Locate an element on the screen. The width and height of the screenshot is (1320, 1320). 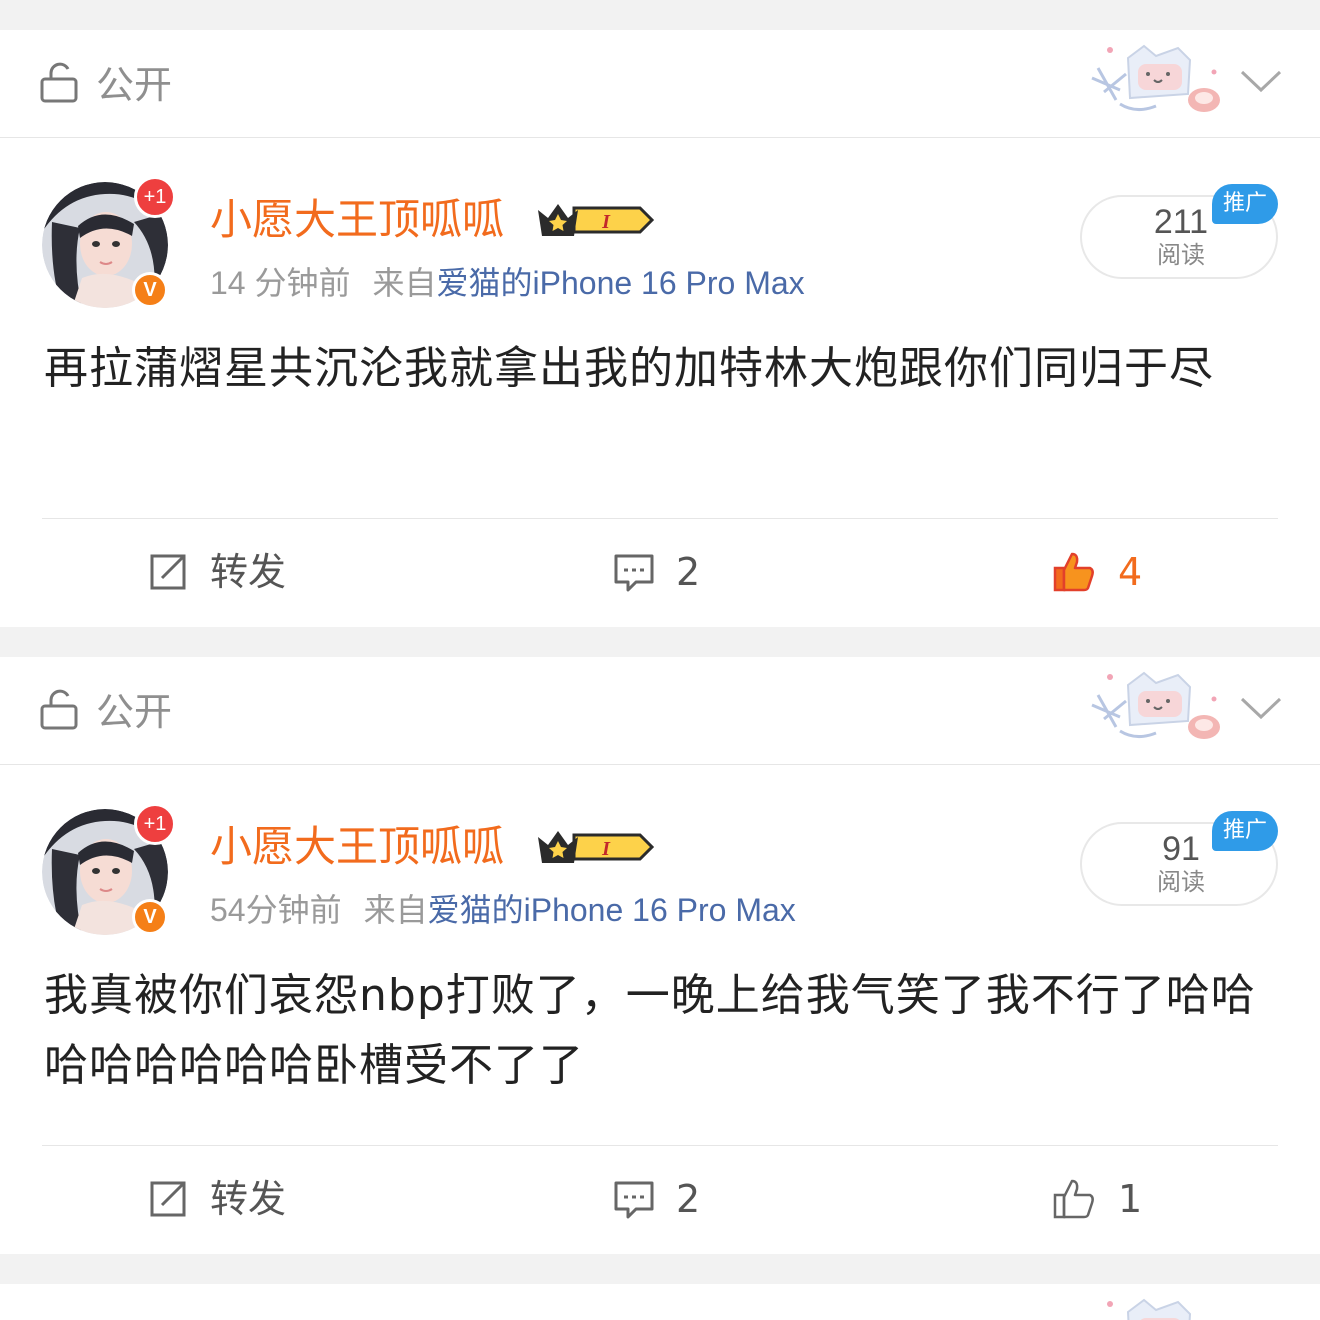
post-meta: 14 分钟前 来自爱猫的iPhone 16 Pro Max is located at coordinates (507, 283).